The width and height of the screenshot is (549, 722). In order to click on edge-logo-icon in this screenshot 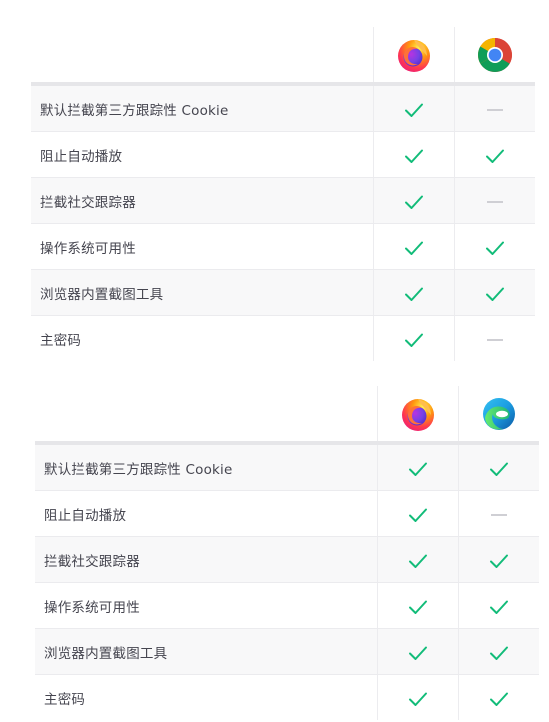, I will do `click(498, 413)`.